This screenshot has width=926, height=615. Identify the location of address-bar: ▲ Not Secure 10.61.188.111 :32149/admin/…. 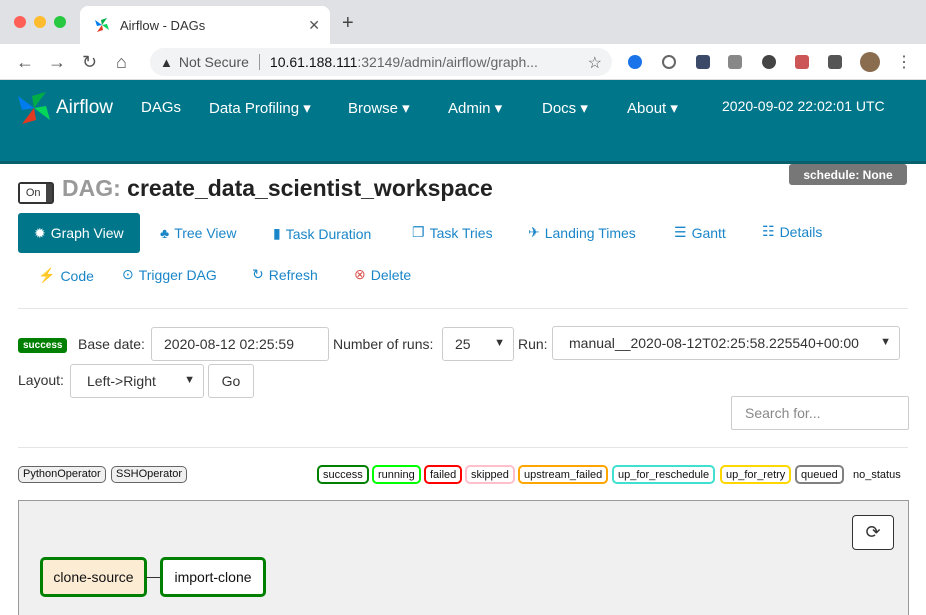
(381, 62).